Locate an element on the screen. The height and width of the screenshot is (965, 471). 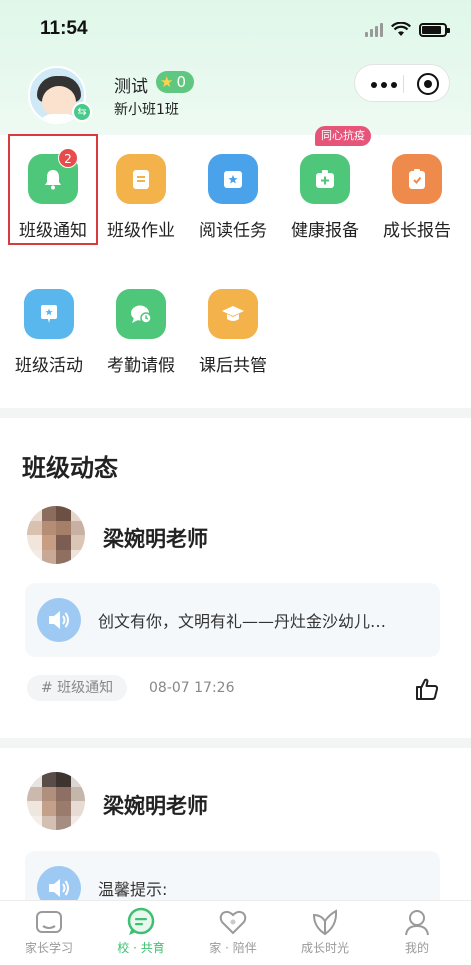
tile-label: 班级活动 is located at coordinates (49, 366).